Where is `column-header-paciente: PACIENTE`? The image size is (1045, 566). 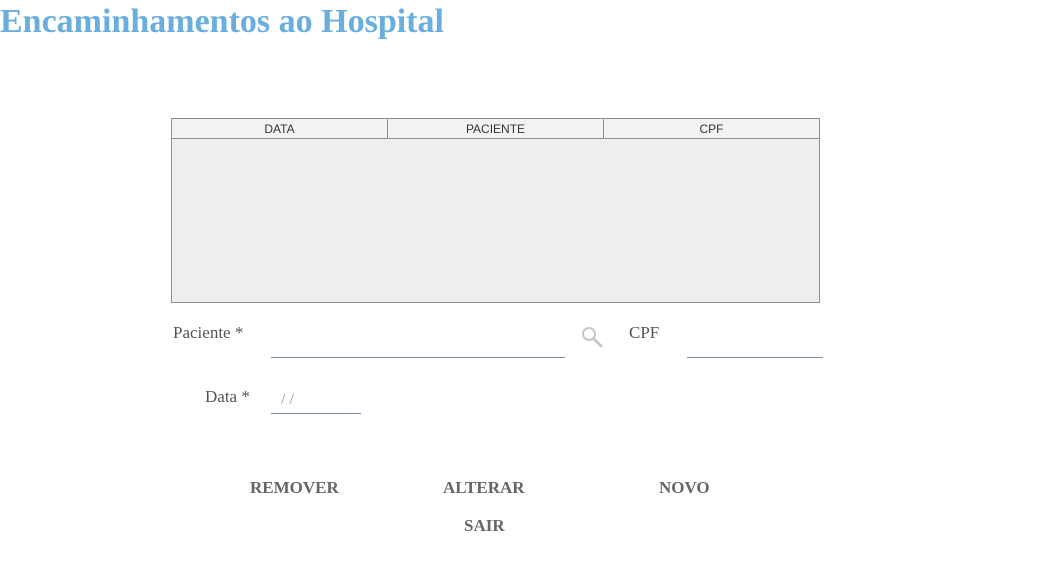 column-header-paciente: PACIENTE is located at coordinates (496, 128).